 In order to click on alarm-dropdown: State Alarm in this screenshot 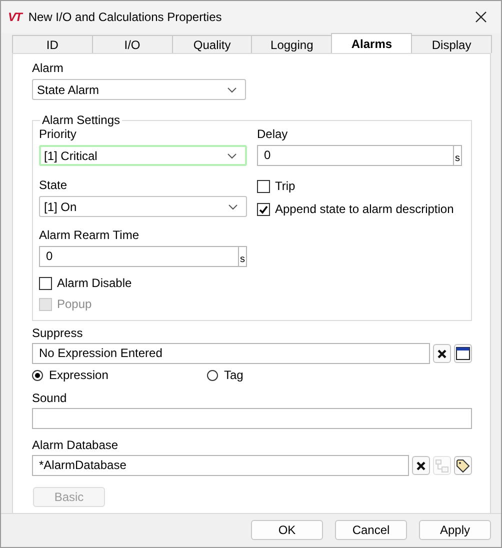, I will do `click(139, 89)`.